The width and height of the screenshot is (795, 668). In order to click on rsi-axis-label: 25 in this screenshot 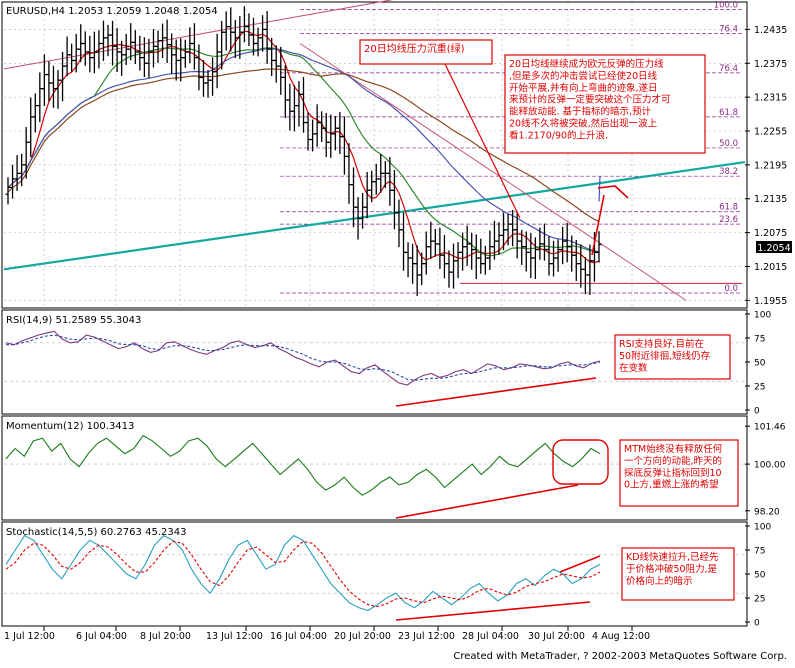, I will do `click(759, 388)`.